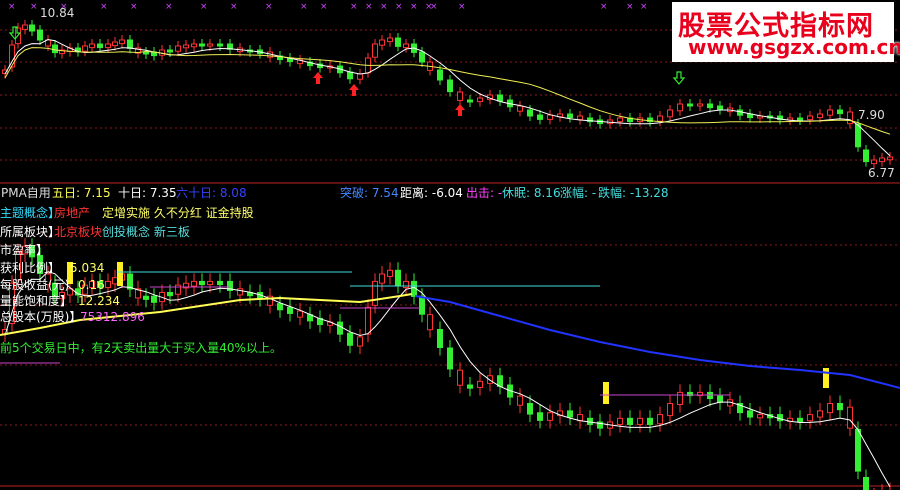 Image resolution: width=900 pixels, height=490 pixels. Describe the element at coordinates (30, 232) in the screenshot. I see `sector-label: 所属板块】` at that location.